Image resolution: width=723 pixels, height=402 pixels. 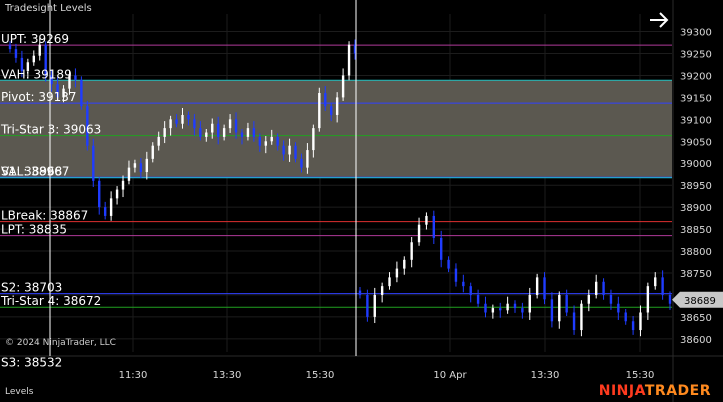 I want to click on y-tick-label: 38900, so click(x=696, y=208).